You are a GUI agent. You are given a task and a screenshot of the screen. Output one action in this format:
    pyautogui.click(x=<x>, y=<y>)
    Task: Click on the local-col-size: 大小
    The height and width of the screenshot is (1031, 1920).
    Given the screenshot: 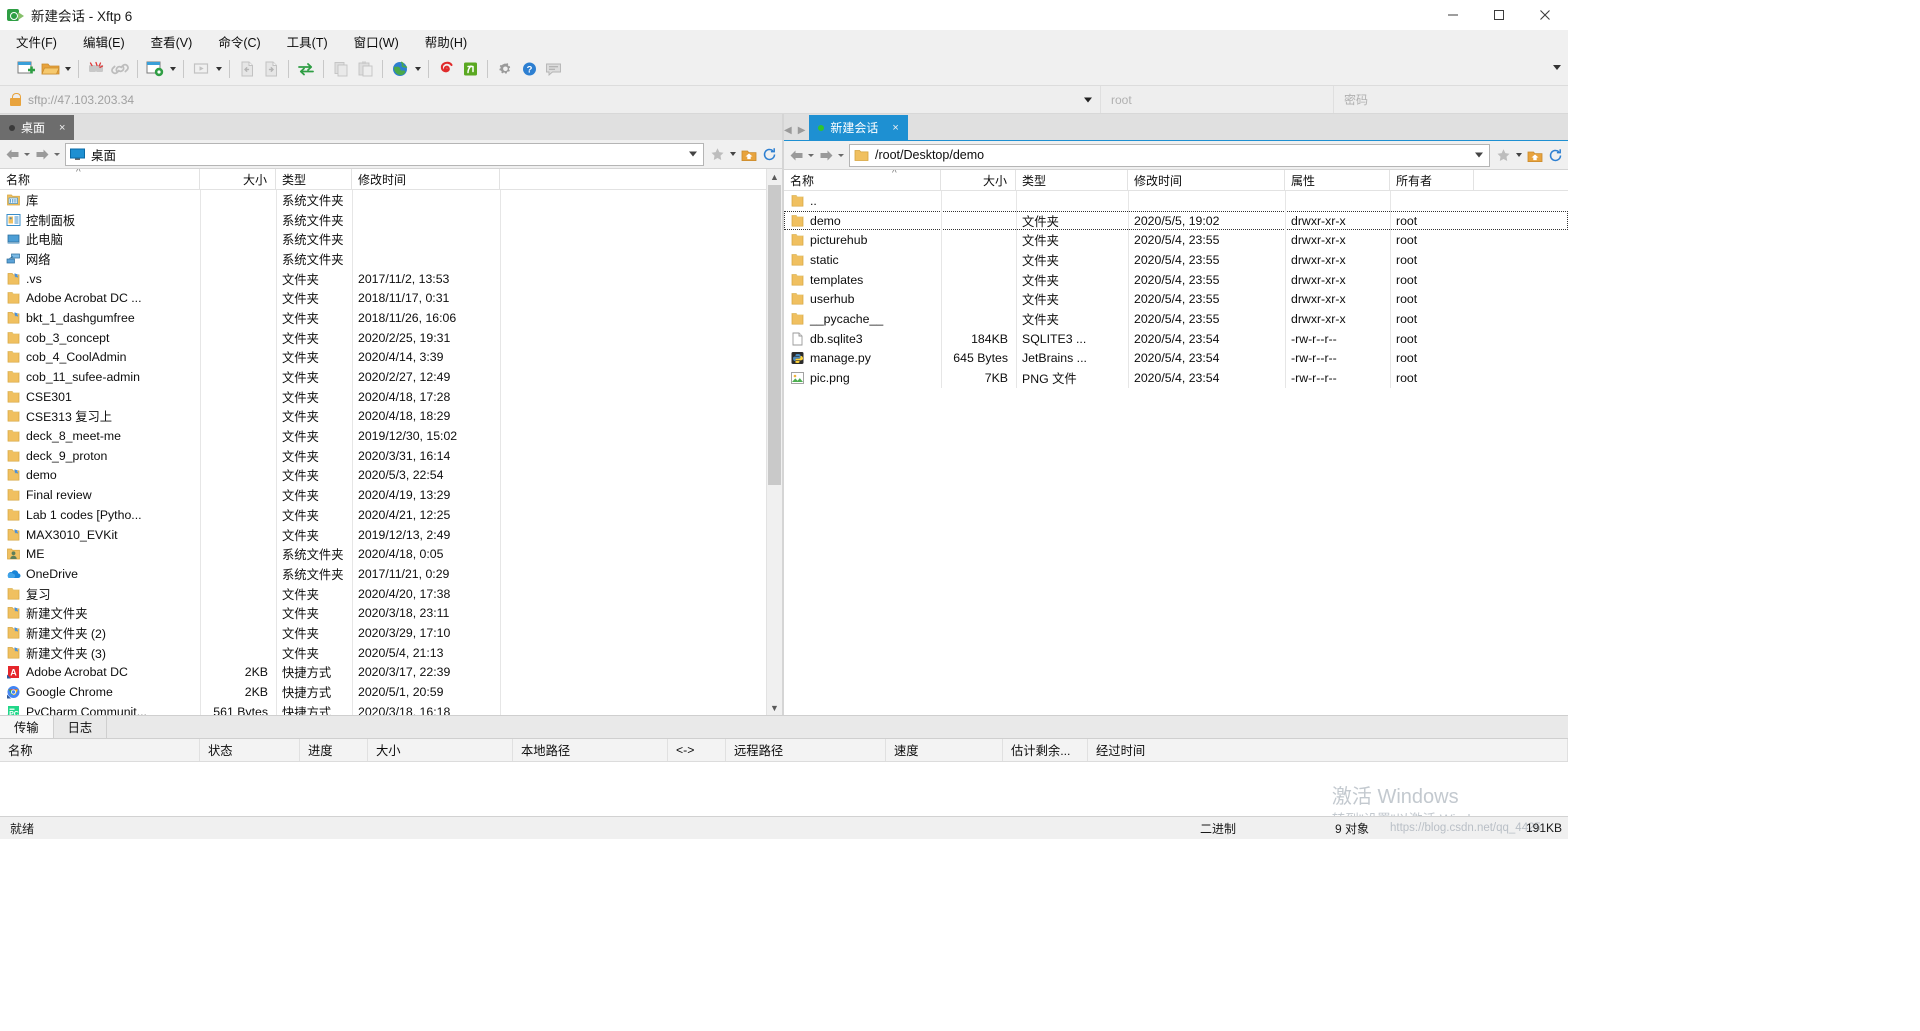 What is the action you would take?
    pyautogui.click(x=238, y=179)
    